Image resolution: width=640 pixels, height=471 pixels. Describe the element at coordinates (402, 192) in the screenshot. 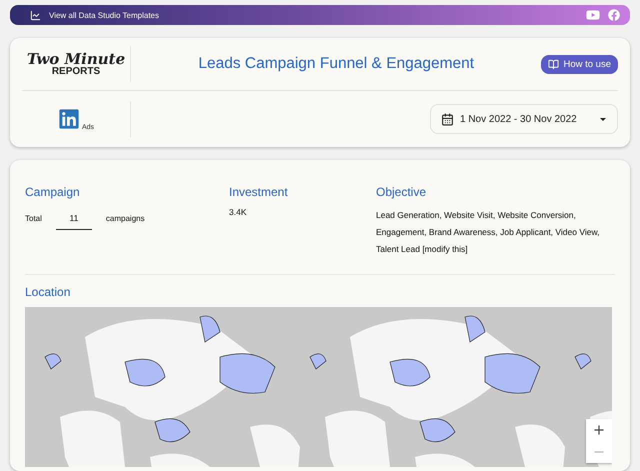

I see `objective-heading: Objective` at that location.